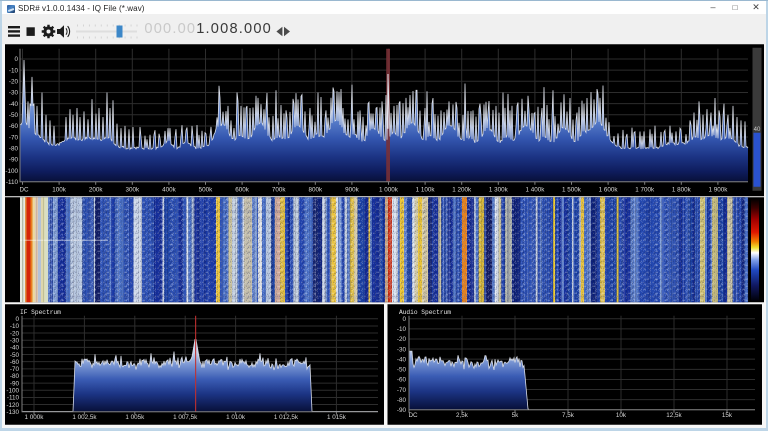 Image resolution: width=768 pixels, height=431 pixels. I want to click on svg-text: 5k, so click(516, 414).